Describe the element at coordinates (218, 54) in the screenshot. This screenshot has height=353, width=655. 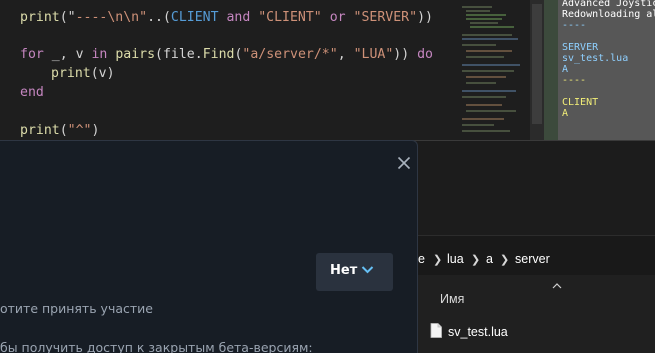
I see `code-token: Find` at that location.